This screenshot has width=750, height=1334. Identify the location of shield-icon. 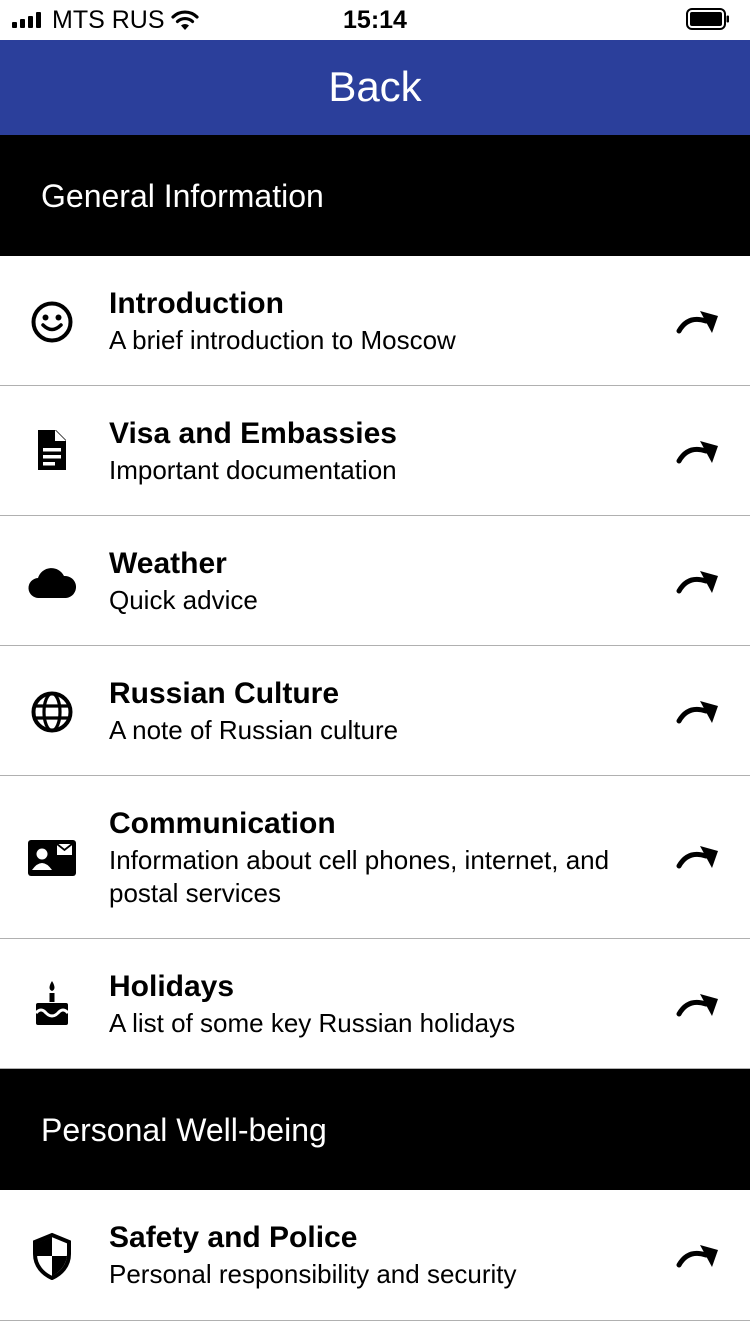
(52, 1256).